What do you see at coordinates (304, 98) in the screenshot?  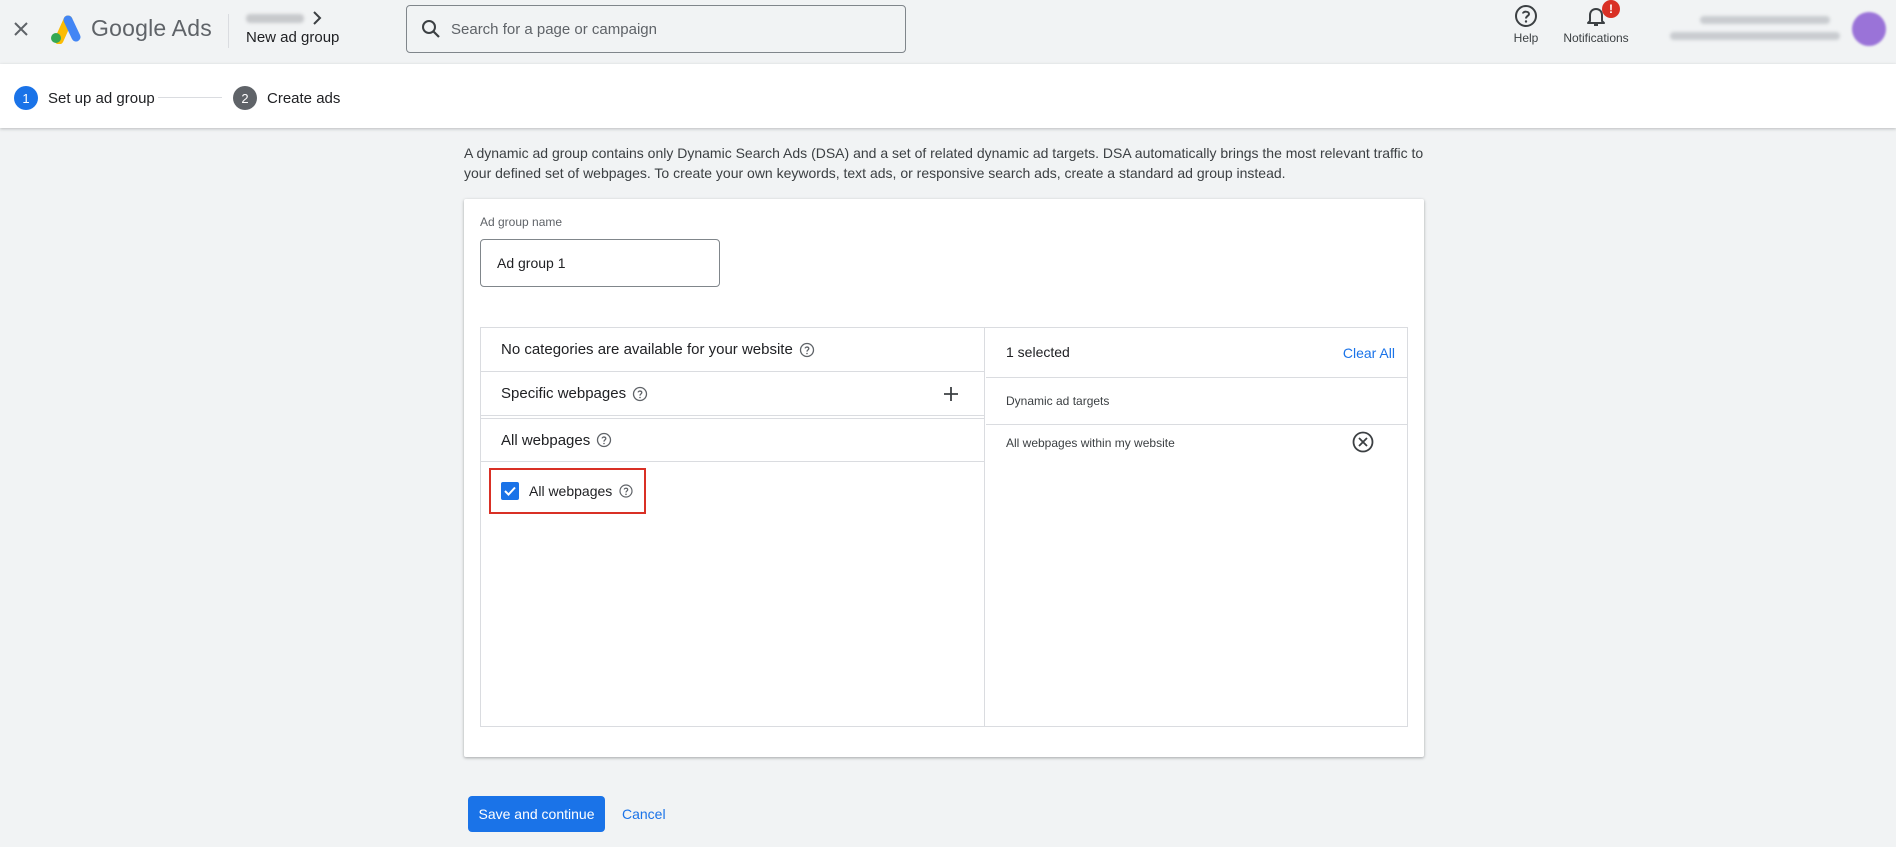 I see `step-label: Create ads` at bounding box center [304, 98].